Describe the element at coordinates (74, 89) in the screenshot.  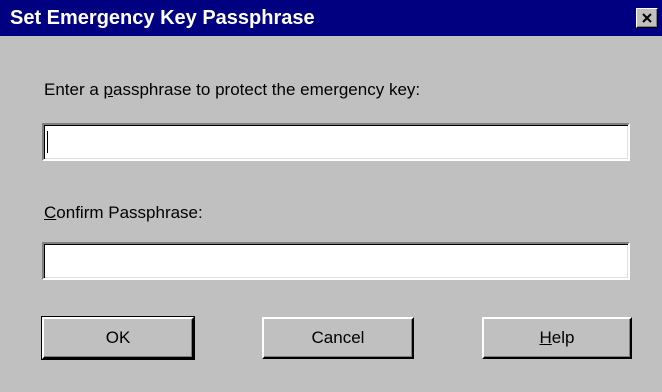
I see `passphrase-label-prefix: Enter a` at that location.